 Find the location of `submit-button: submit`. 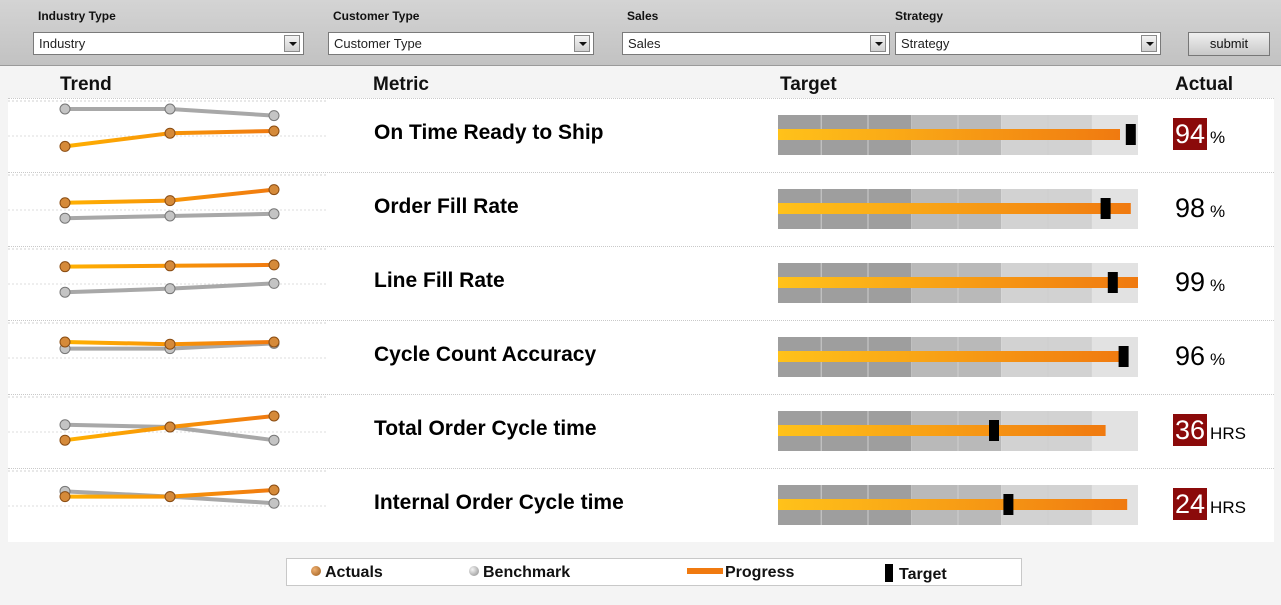

submit-button: submit is located at coordinates (1229, 44).